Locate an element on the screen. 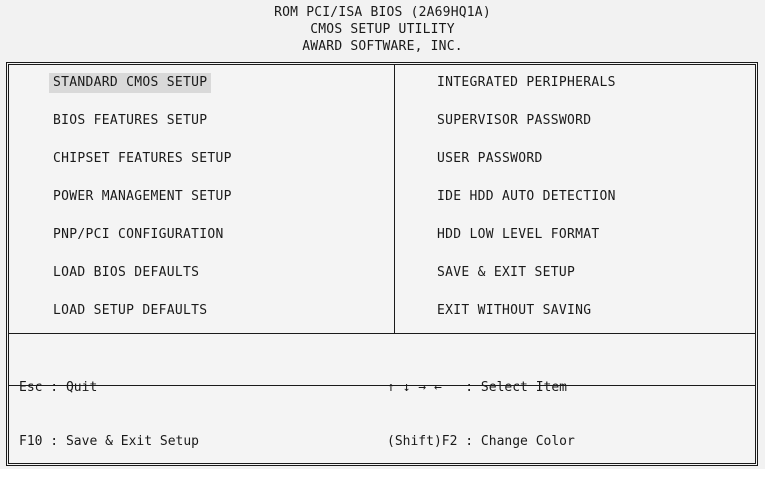 Image resolution: width=765 pixels, height=487 pixels. menu-item-label: SAVE & EXIT SETUP is located at coordinates (506, 272).